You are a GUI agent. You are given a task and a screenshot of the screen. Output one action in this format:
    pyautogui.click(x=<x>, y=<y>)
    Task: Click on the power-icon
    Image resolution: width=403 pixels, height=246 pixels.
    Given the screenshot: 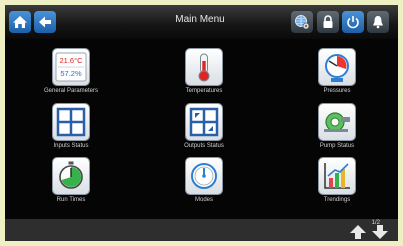 What is the action you would take?
    pyautogui.click(x=353, y=22)
    